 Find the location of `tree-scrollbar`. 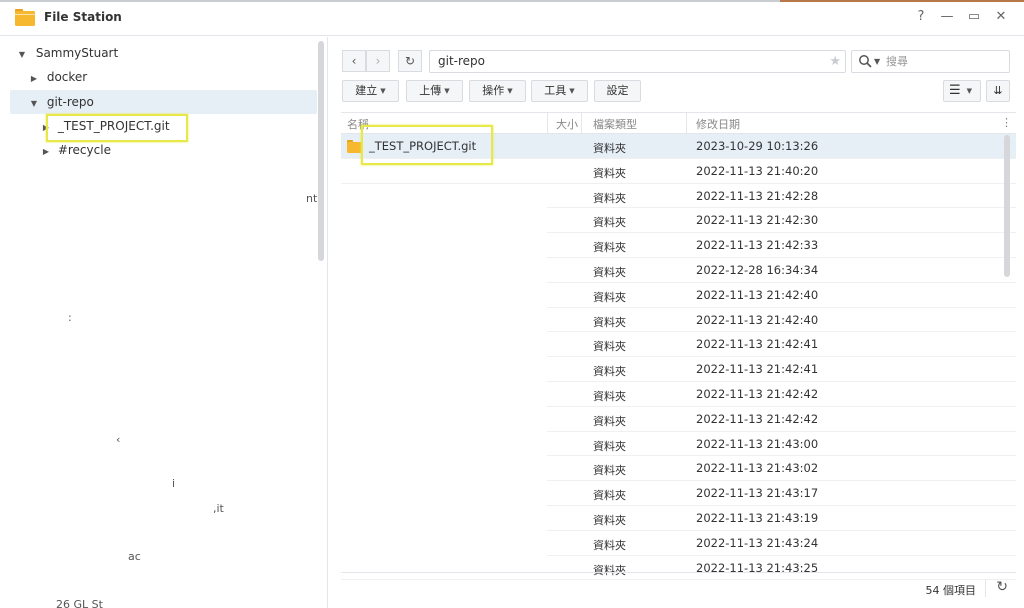

tree-scrollbar is located at coordinates (321, 151).